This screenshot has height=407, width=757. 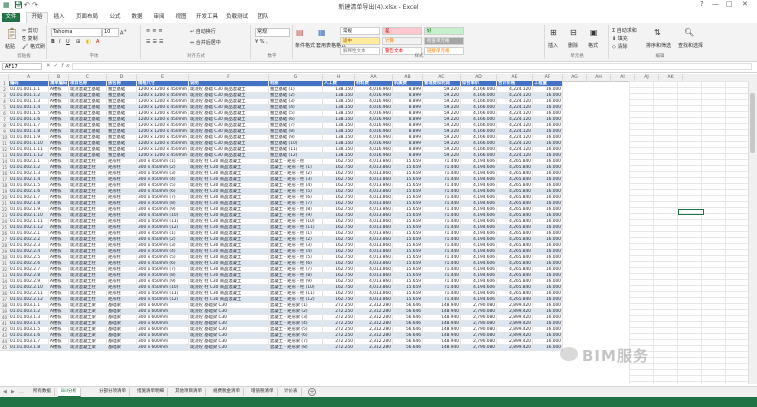 I want to click on cell-style-option: 好, so click(x=444, y=31).